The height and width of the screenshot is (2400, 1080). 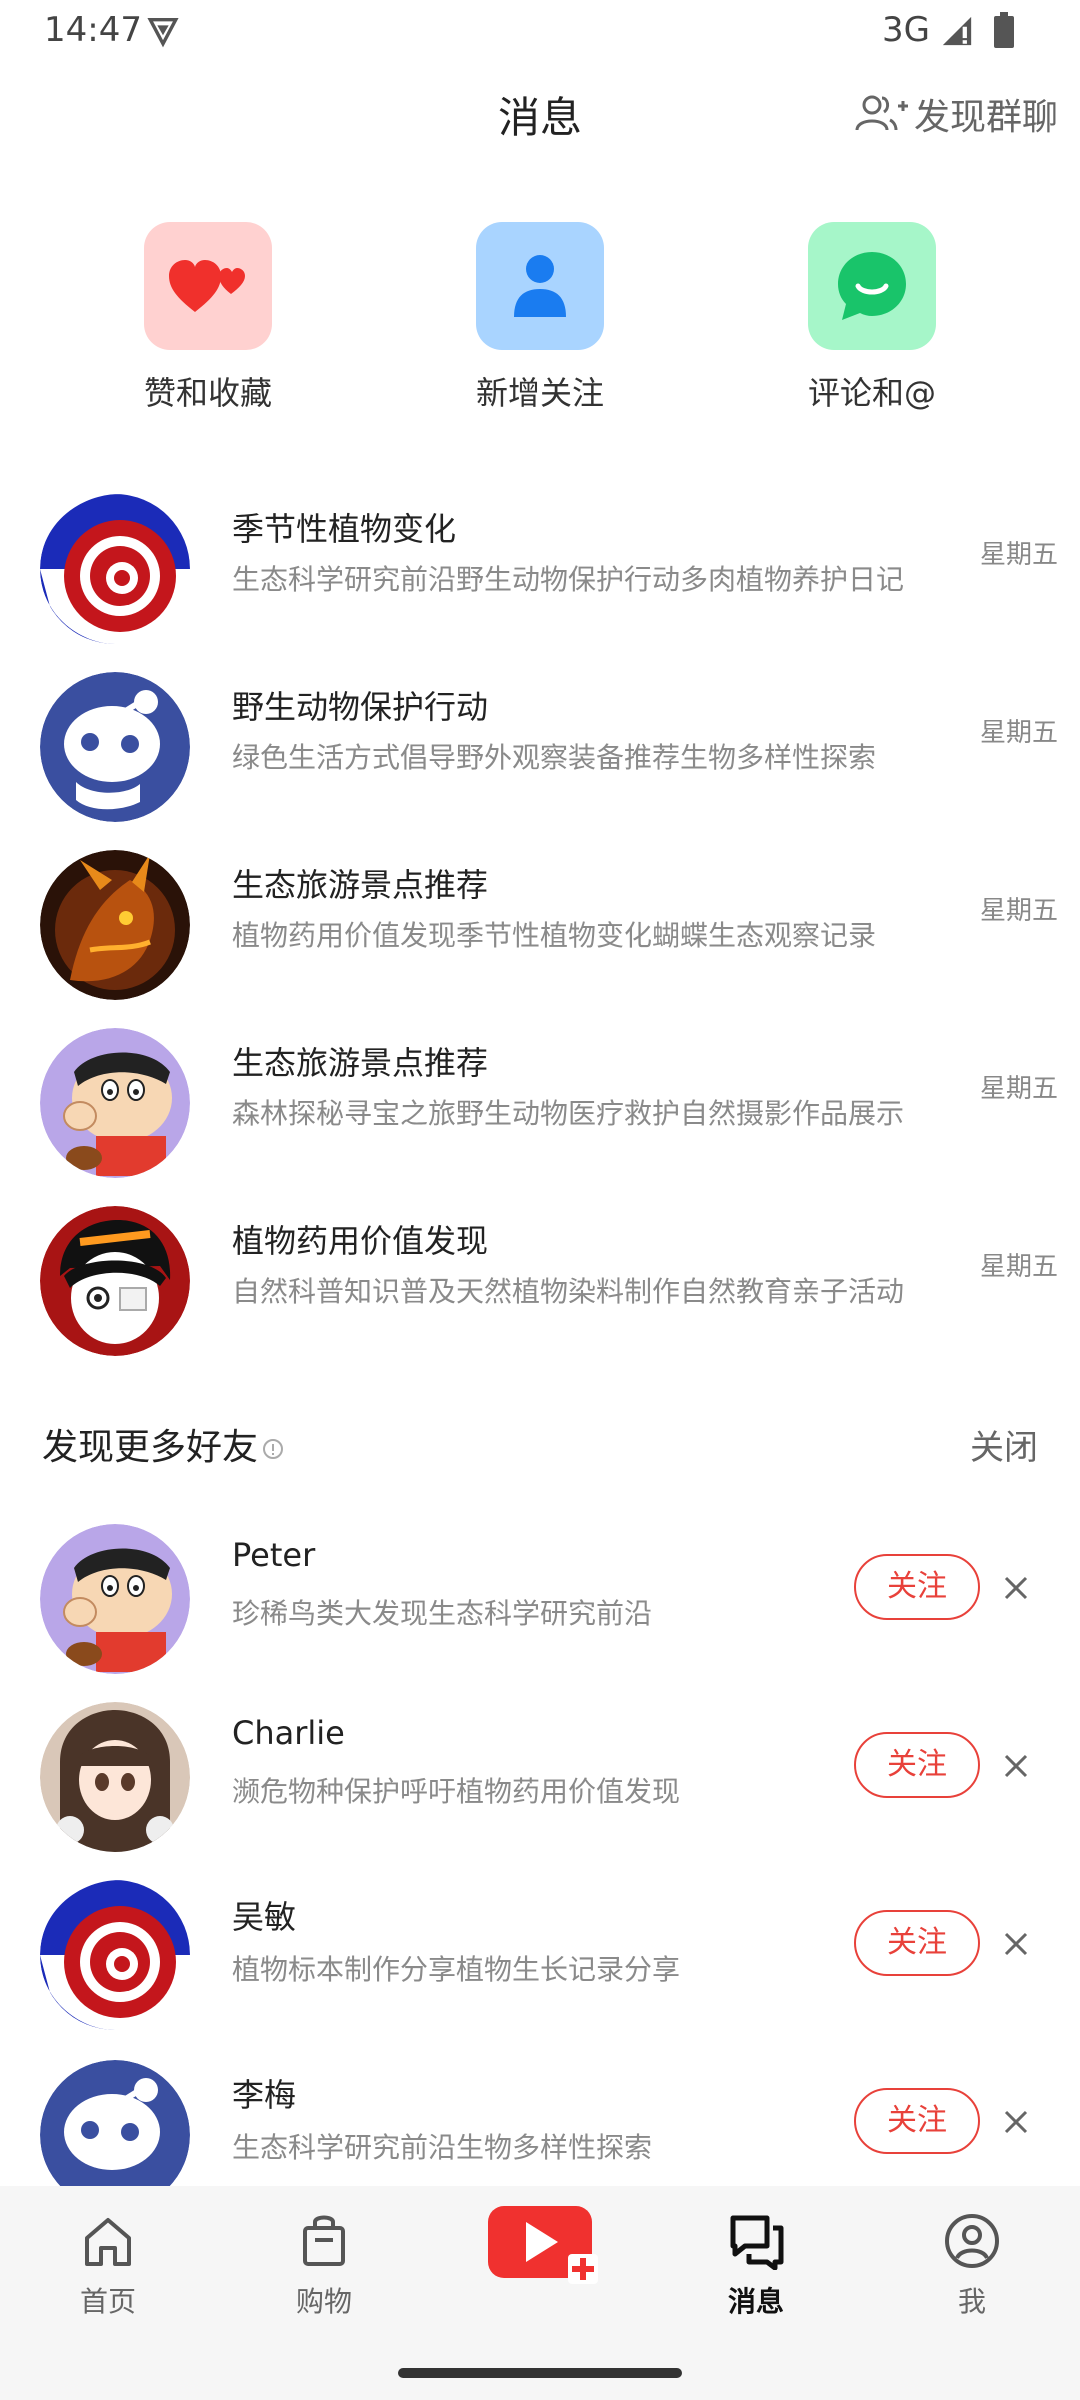 I want to click on recommend-desc: 植物标本制作分享植物生长记录分享, so click(x=456, y=1969).